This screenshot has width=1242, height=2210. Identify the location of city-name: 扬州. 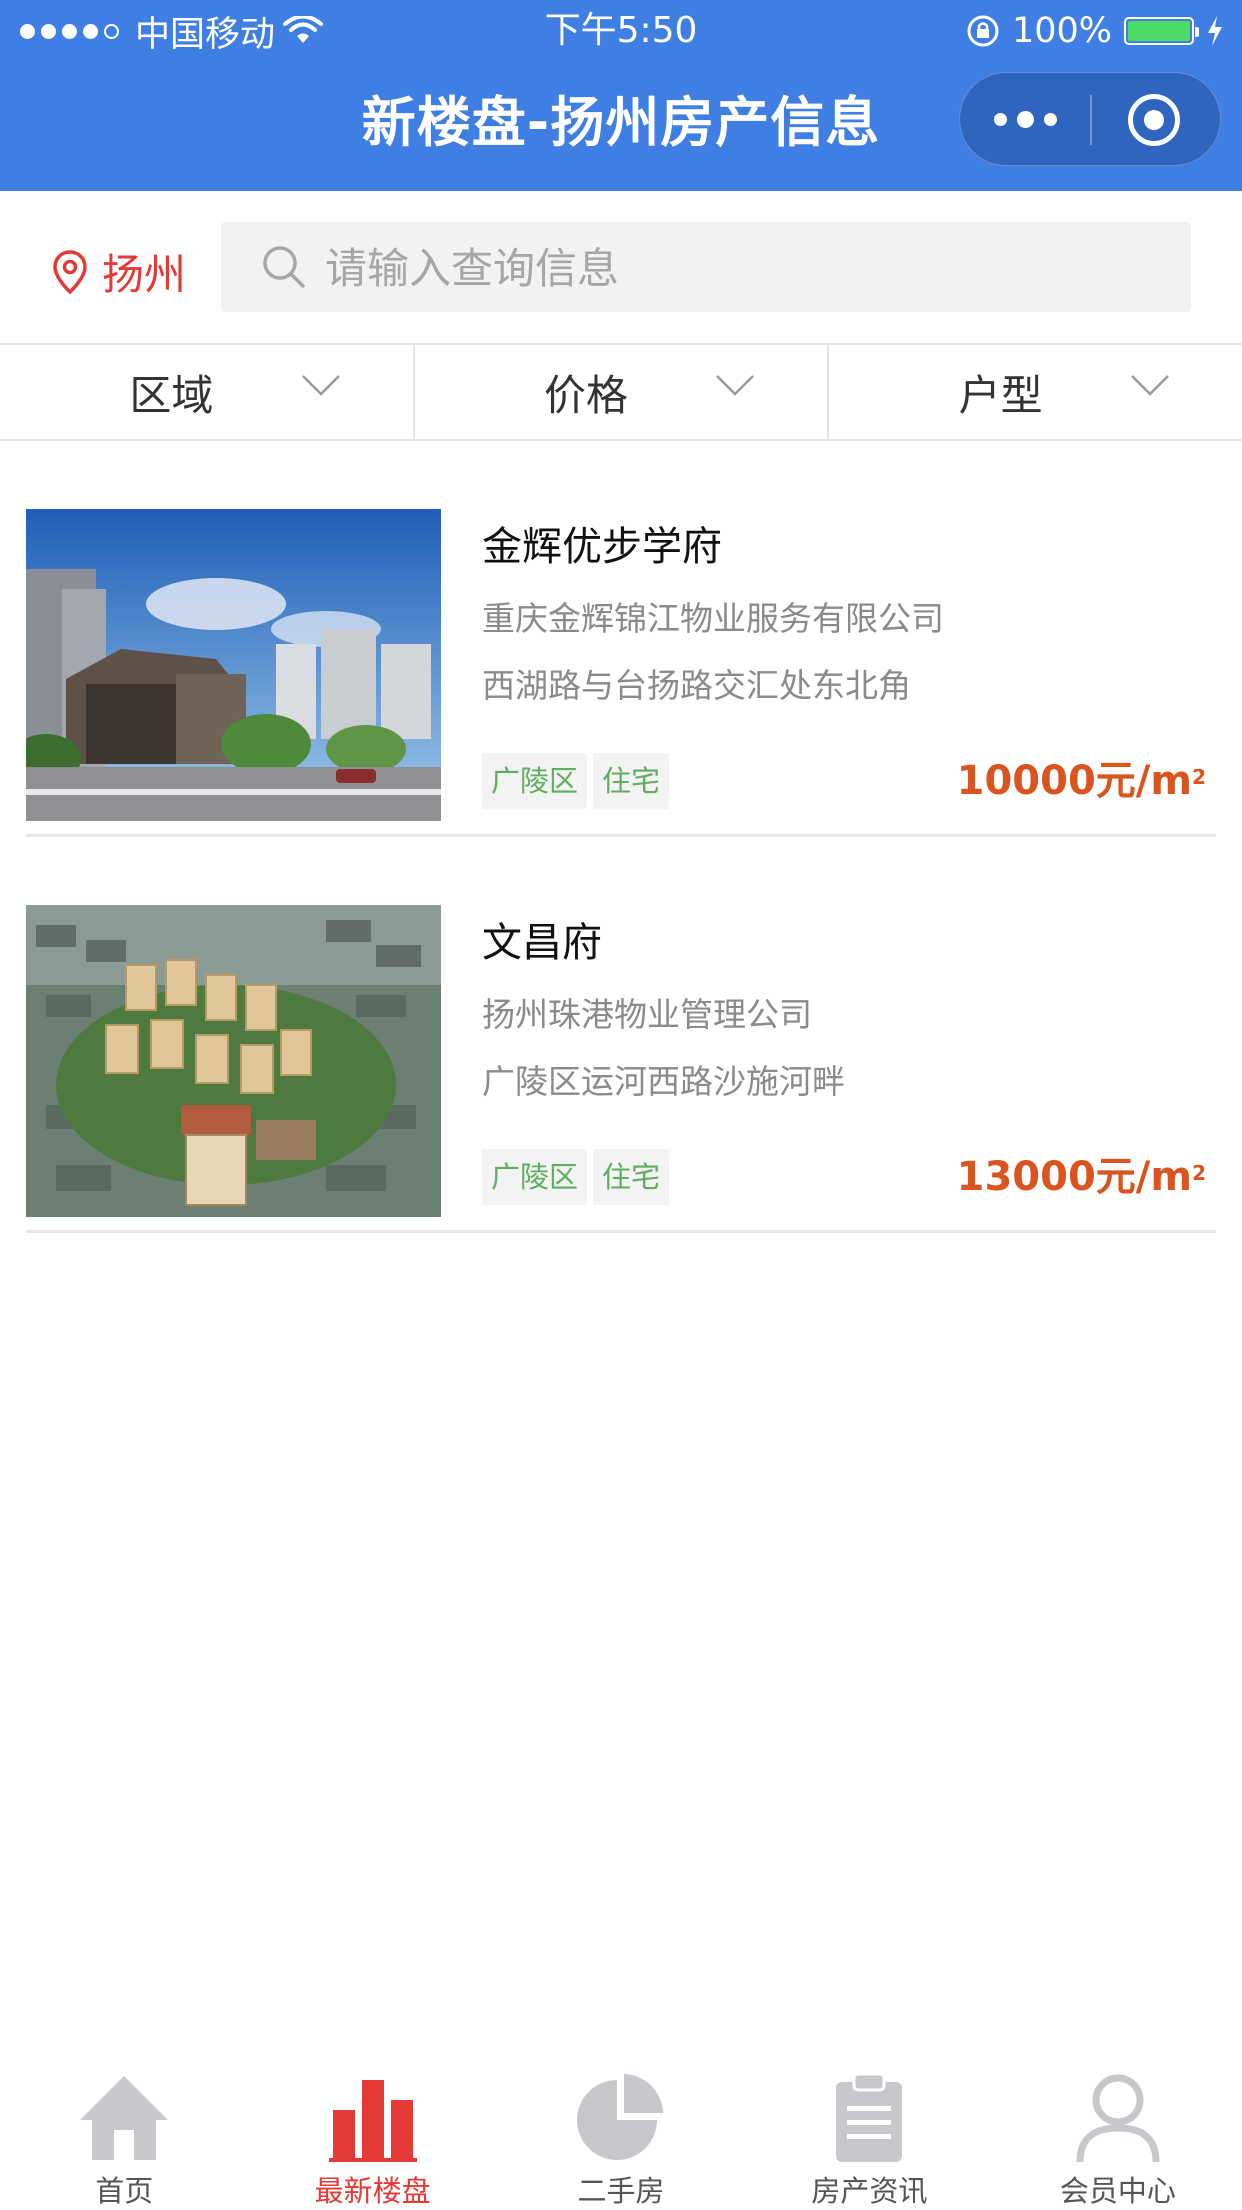
(144, 274).